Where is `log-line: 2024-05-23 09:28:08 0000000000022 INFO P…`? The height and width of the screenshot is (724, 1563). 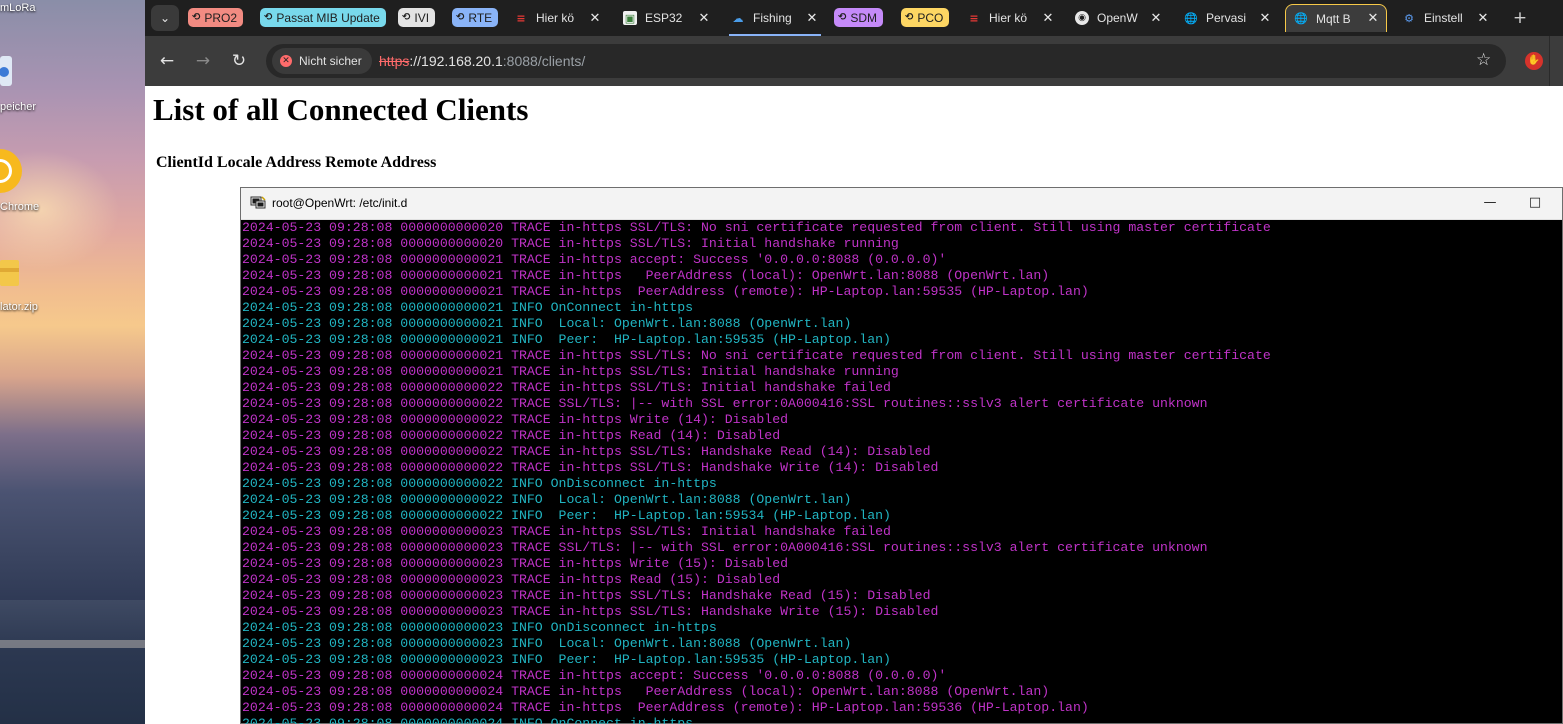
log-line: 2024-05-23 09:28:08 0000000000022 INFO P… is located at coordinates (566, 515).